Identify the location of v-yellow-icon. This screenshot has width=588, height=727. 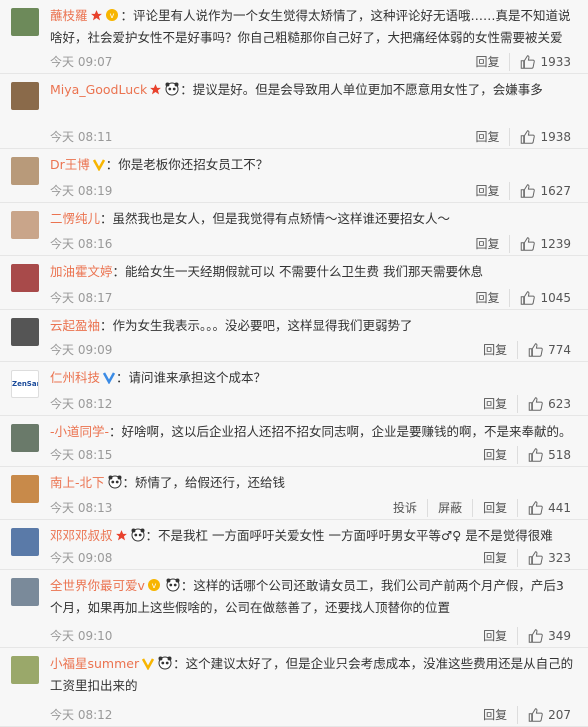
(99, 167).